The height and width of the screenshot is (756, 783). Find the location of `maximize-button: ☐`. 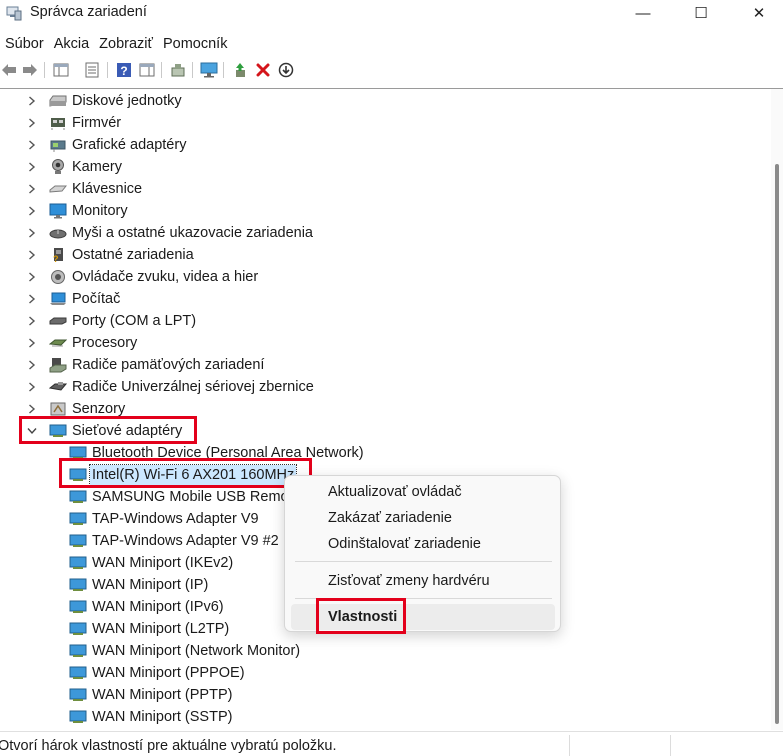

maximize-button: ☐ is located at coordinates (701, 13).